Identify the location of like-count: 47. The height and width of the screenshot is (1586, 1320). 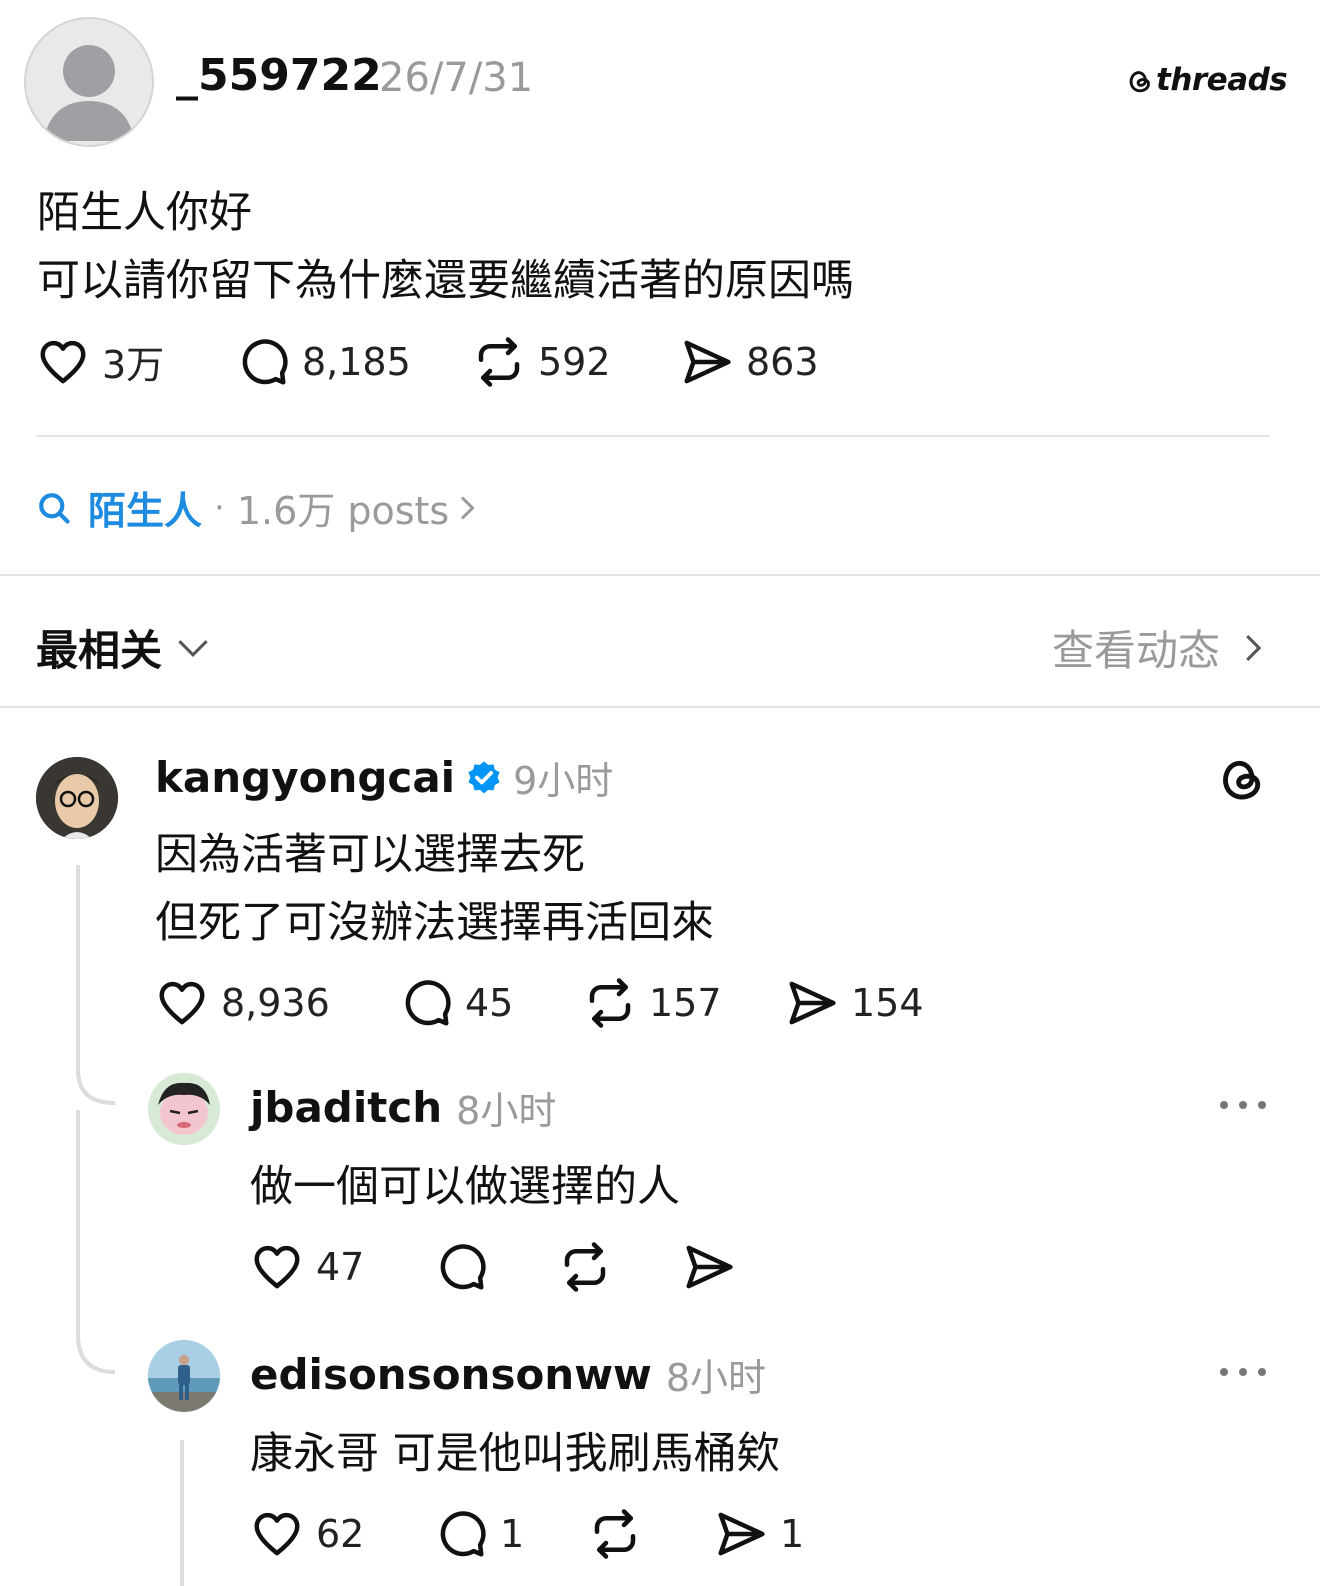
(340, 1267).